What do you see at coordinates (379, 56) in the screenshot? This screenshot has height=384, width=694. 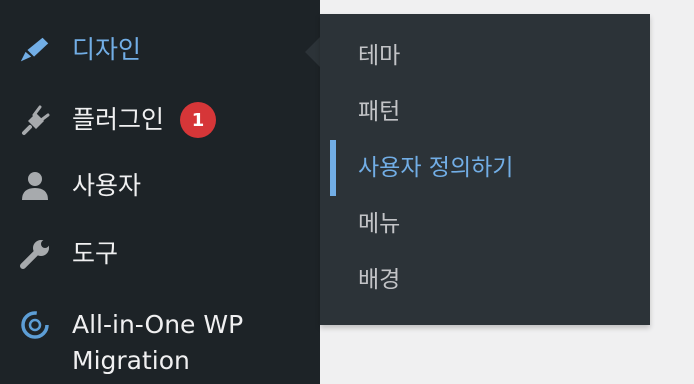 I see `submenu-item-label: 테마` at bounding box center [379, 56].